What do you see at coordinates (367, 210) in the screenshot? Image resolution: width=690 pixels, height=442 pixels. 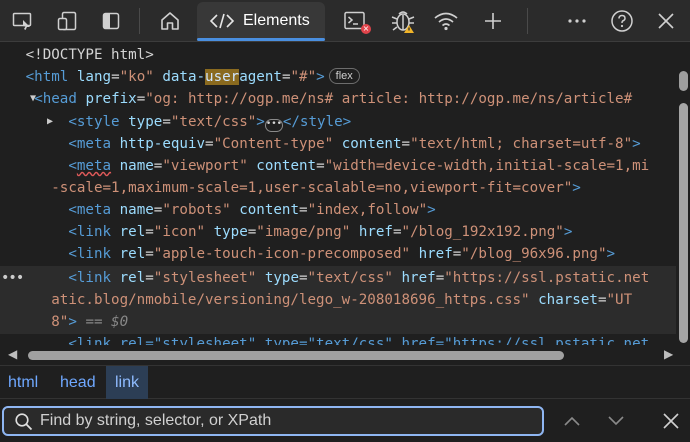 I see `attr-value: "index,follow"` at bounding box center [367, 210].